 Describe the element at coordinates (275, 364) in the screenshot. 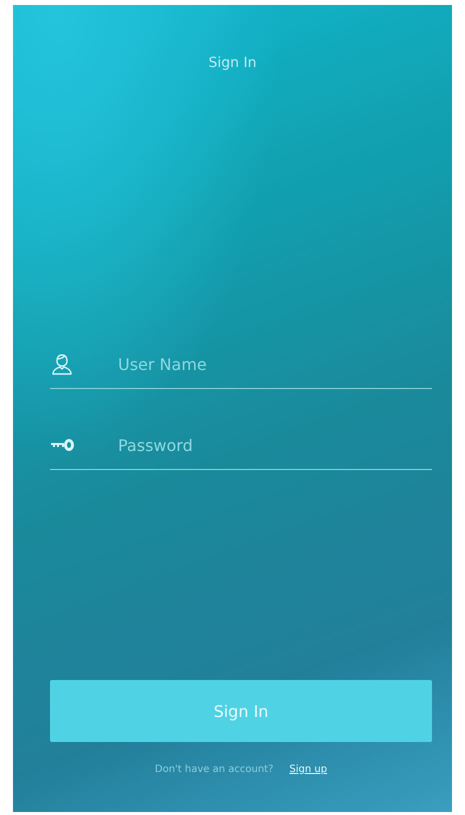

I see `input-field: User Name` at that location.